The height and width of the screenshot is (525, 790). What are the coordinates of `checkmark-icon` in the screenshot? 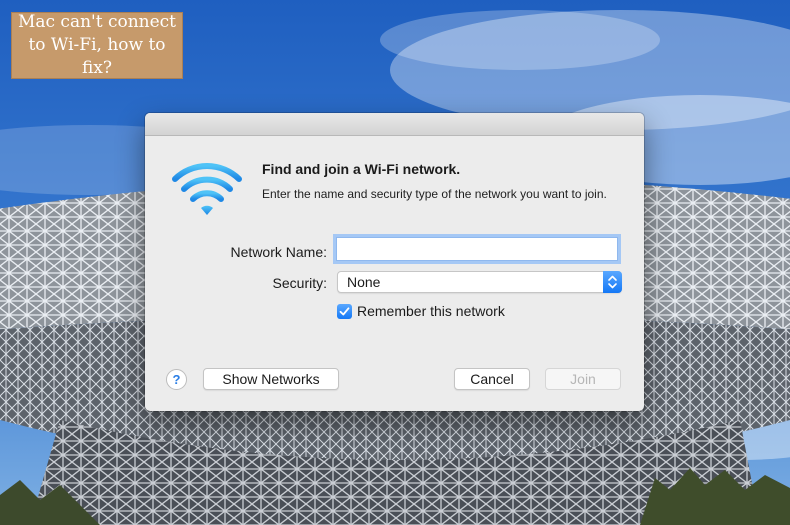 It's located at (344, 311).